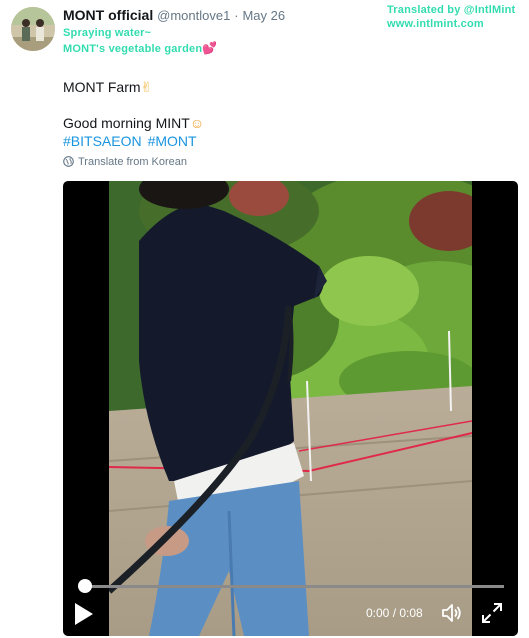  What do you see at coordinates (102, 87) in the screenshot?
I see `tweet-text-farm: MONT Farm` at bounding box center [102, 87].